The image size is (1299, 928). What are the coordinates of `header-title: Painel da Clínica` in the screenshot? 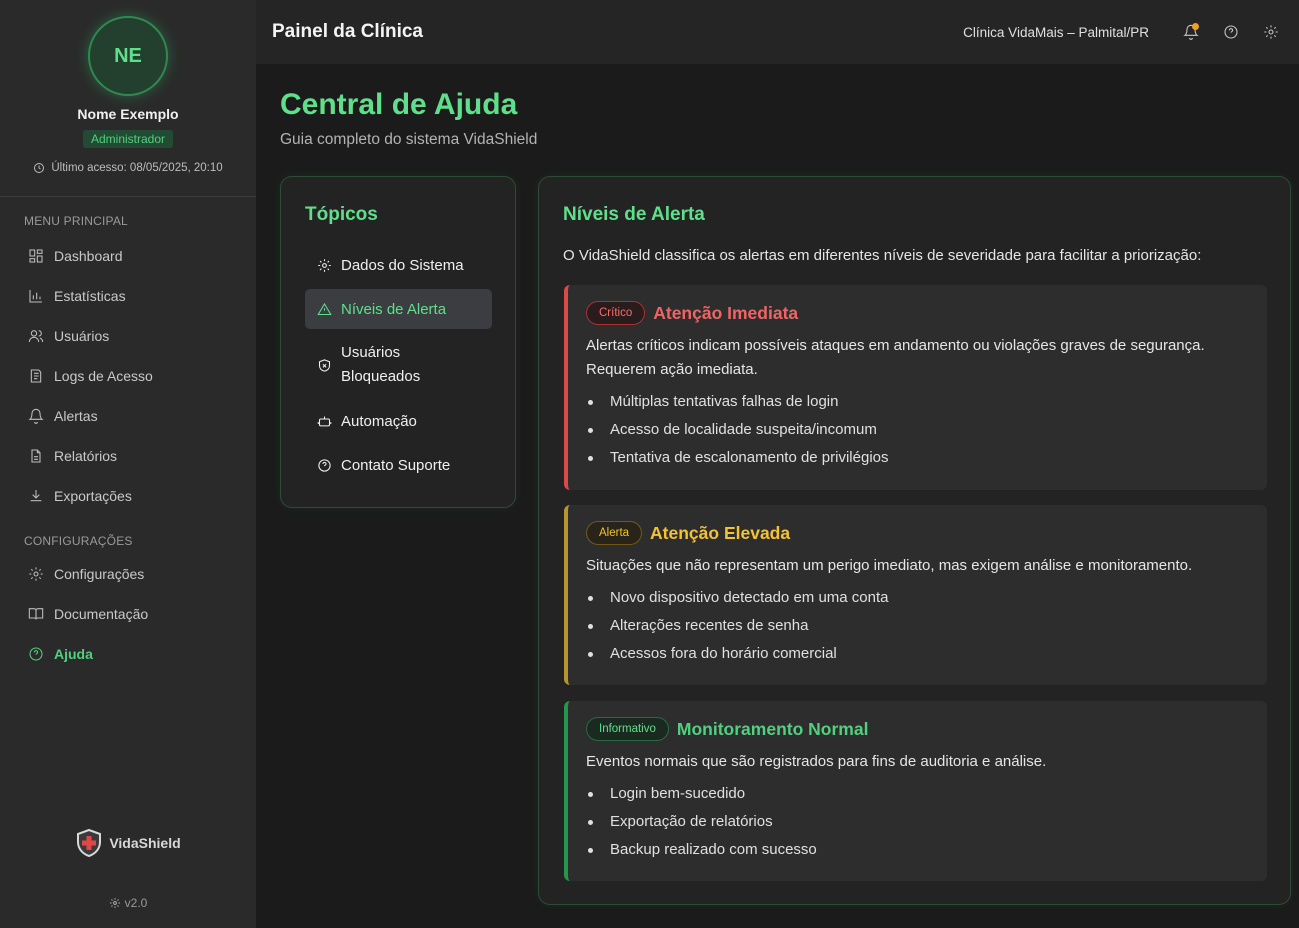 It's located at (347, 31).